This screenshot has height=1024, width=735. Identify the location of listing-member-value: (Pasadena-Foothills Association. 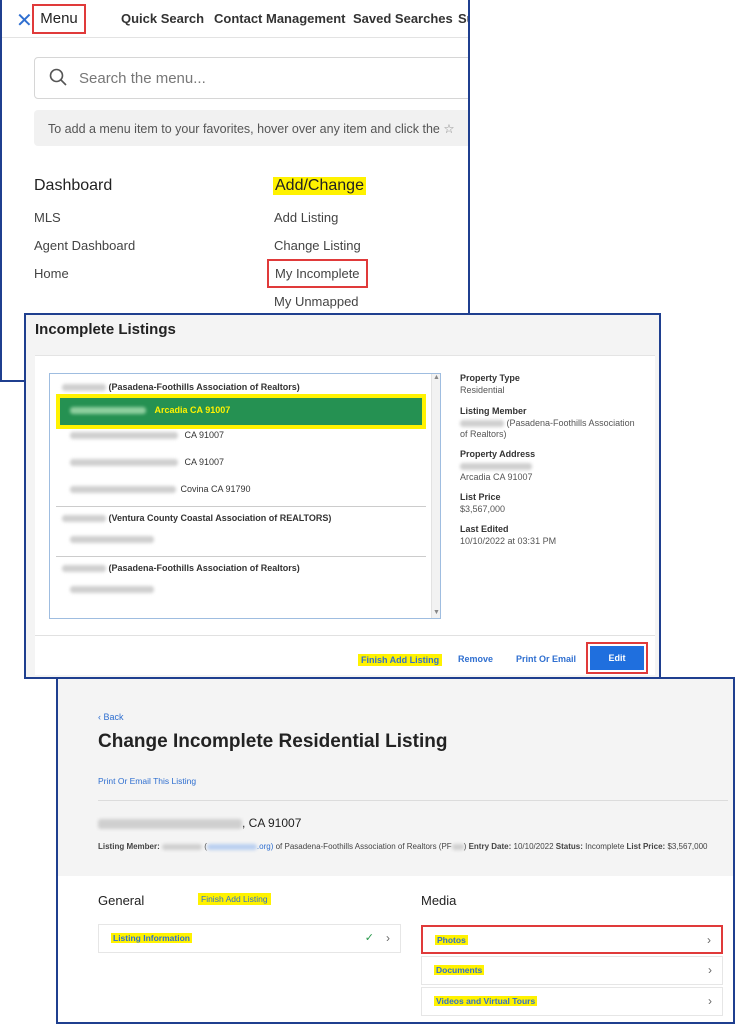
(547, 423).